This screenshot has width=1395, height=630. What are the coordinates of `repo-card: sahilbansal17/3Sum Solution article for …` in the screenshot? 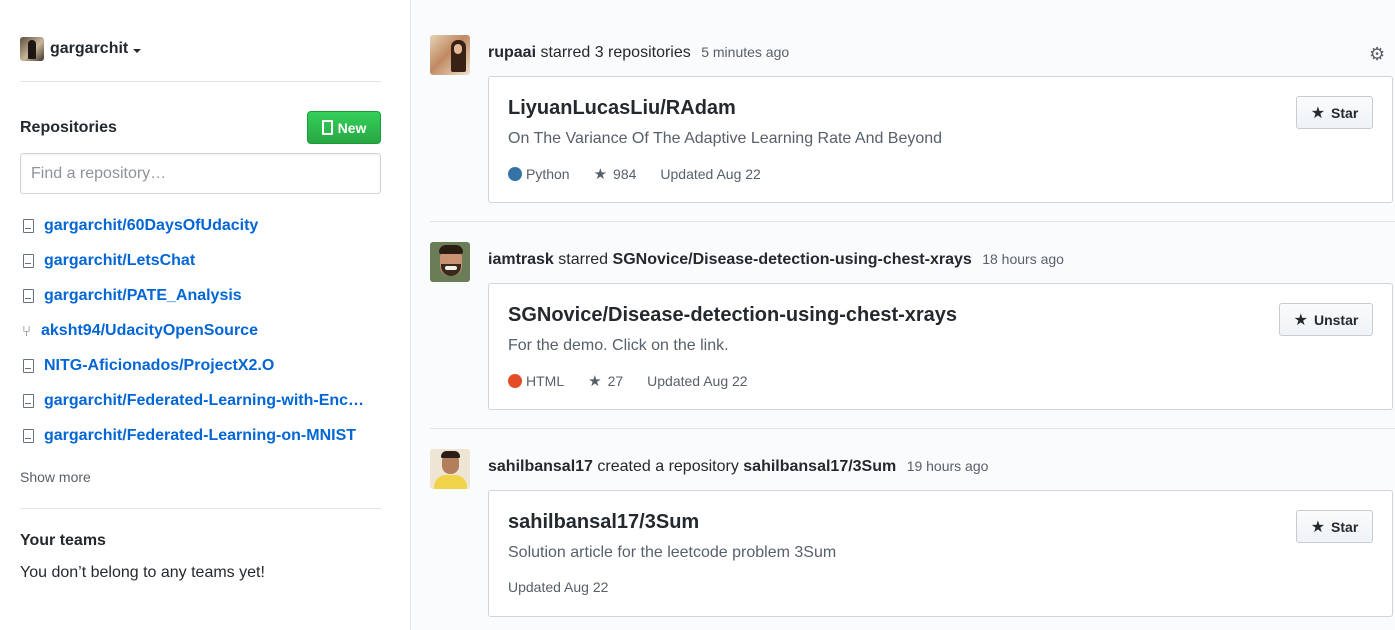 It's located at (940, 553).